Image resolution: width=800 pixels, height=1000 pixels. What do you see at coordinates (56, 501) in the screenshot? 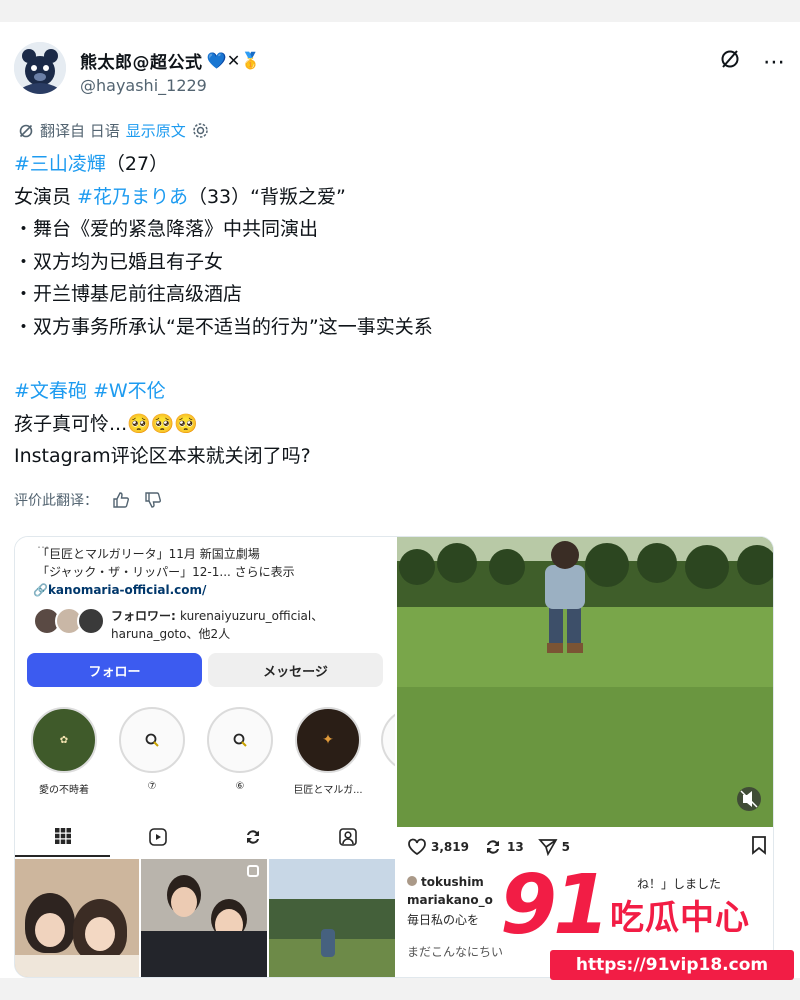
I see `rate-translation-label: 评价此翻译：` at bounding box center [56, 501].